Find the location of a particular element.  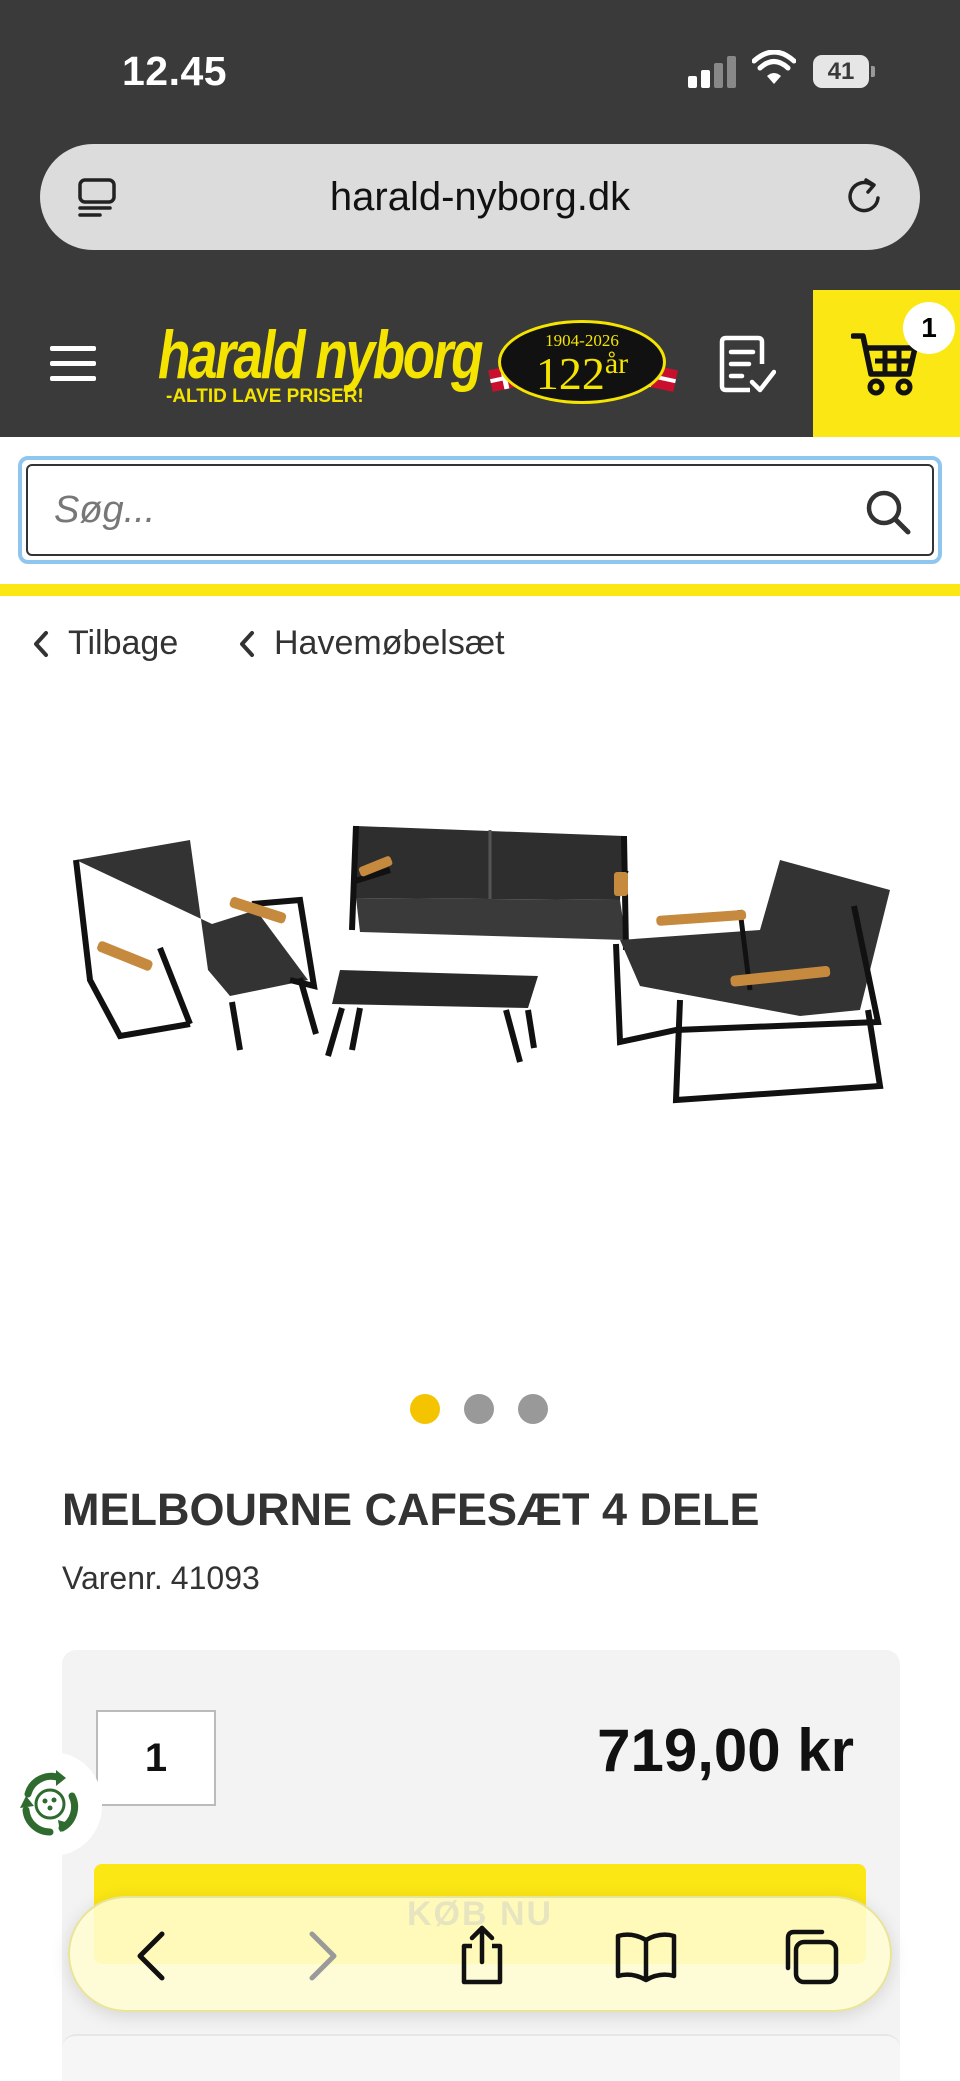

back-button is located at coordinates (154, 1956).